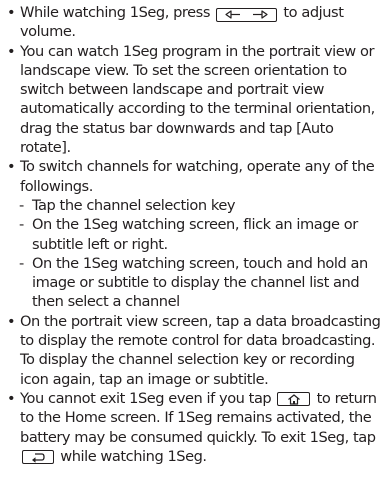  Describe the element at coordinates (134, 205) in the screenshot. I see `sub-item-text: Tap the channel selection key` at that location.